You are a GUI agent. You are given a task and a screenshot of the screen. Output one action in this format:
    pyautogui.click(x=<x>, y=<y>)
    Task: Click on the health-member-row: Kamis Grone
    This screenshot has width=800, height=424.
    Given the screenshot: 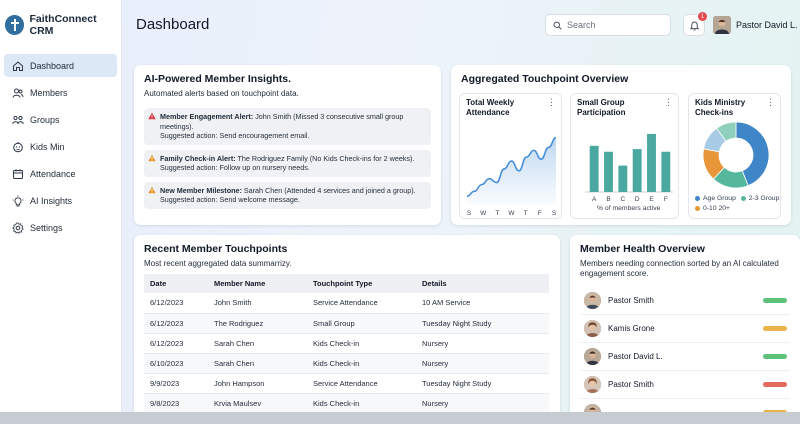 What is the action you would take?
    pyautogui.click(x=685, y=329)
    